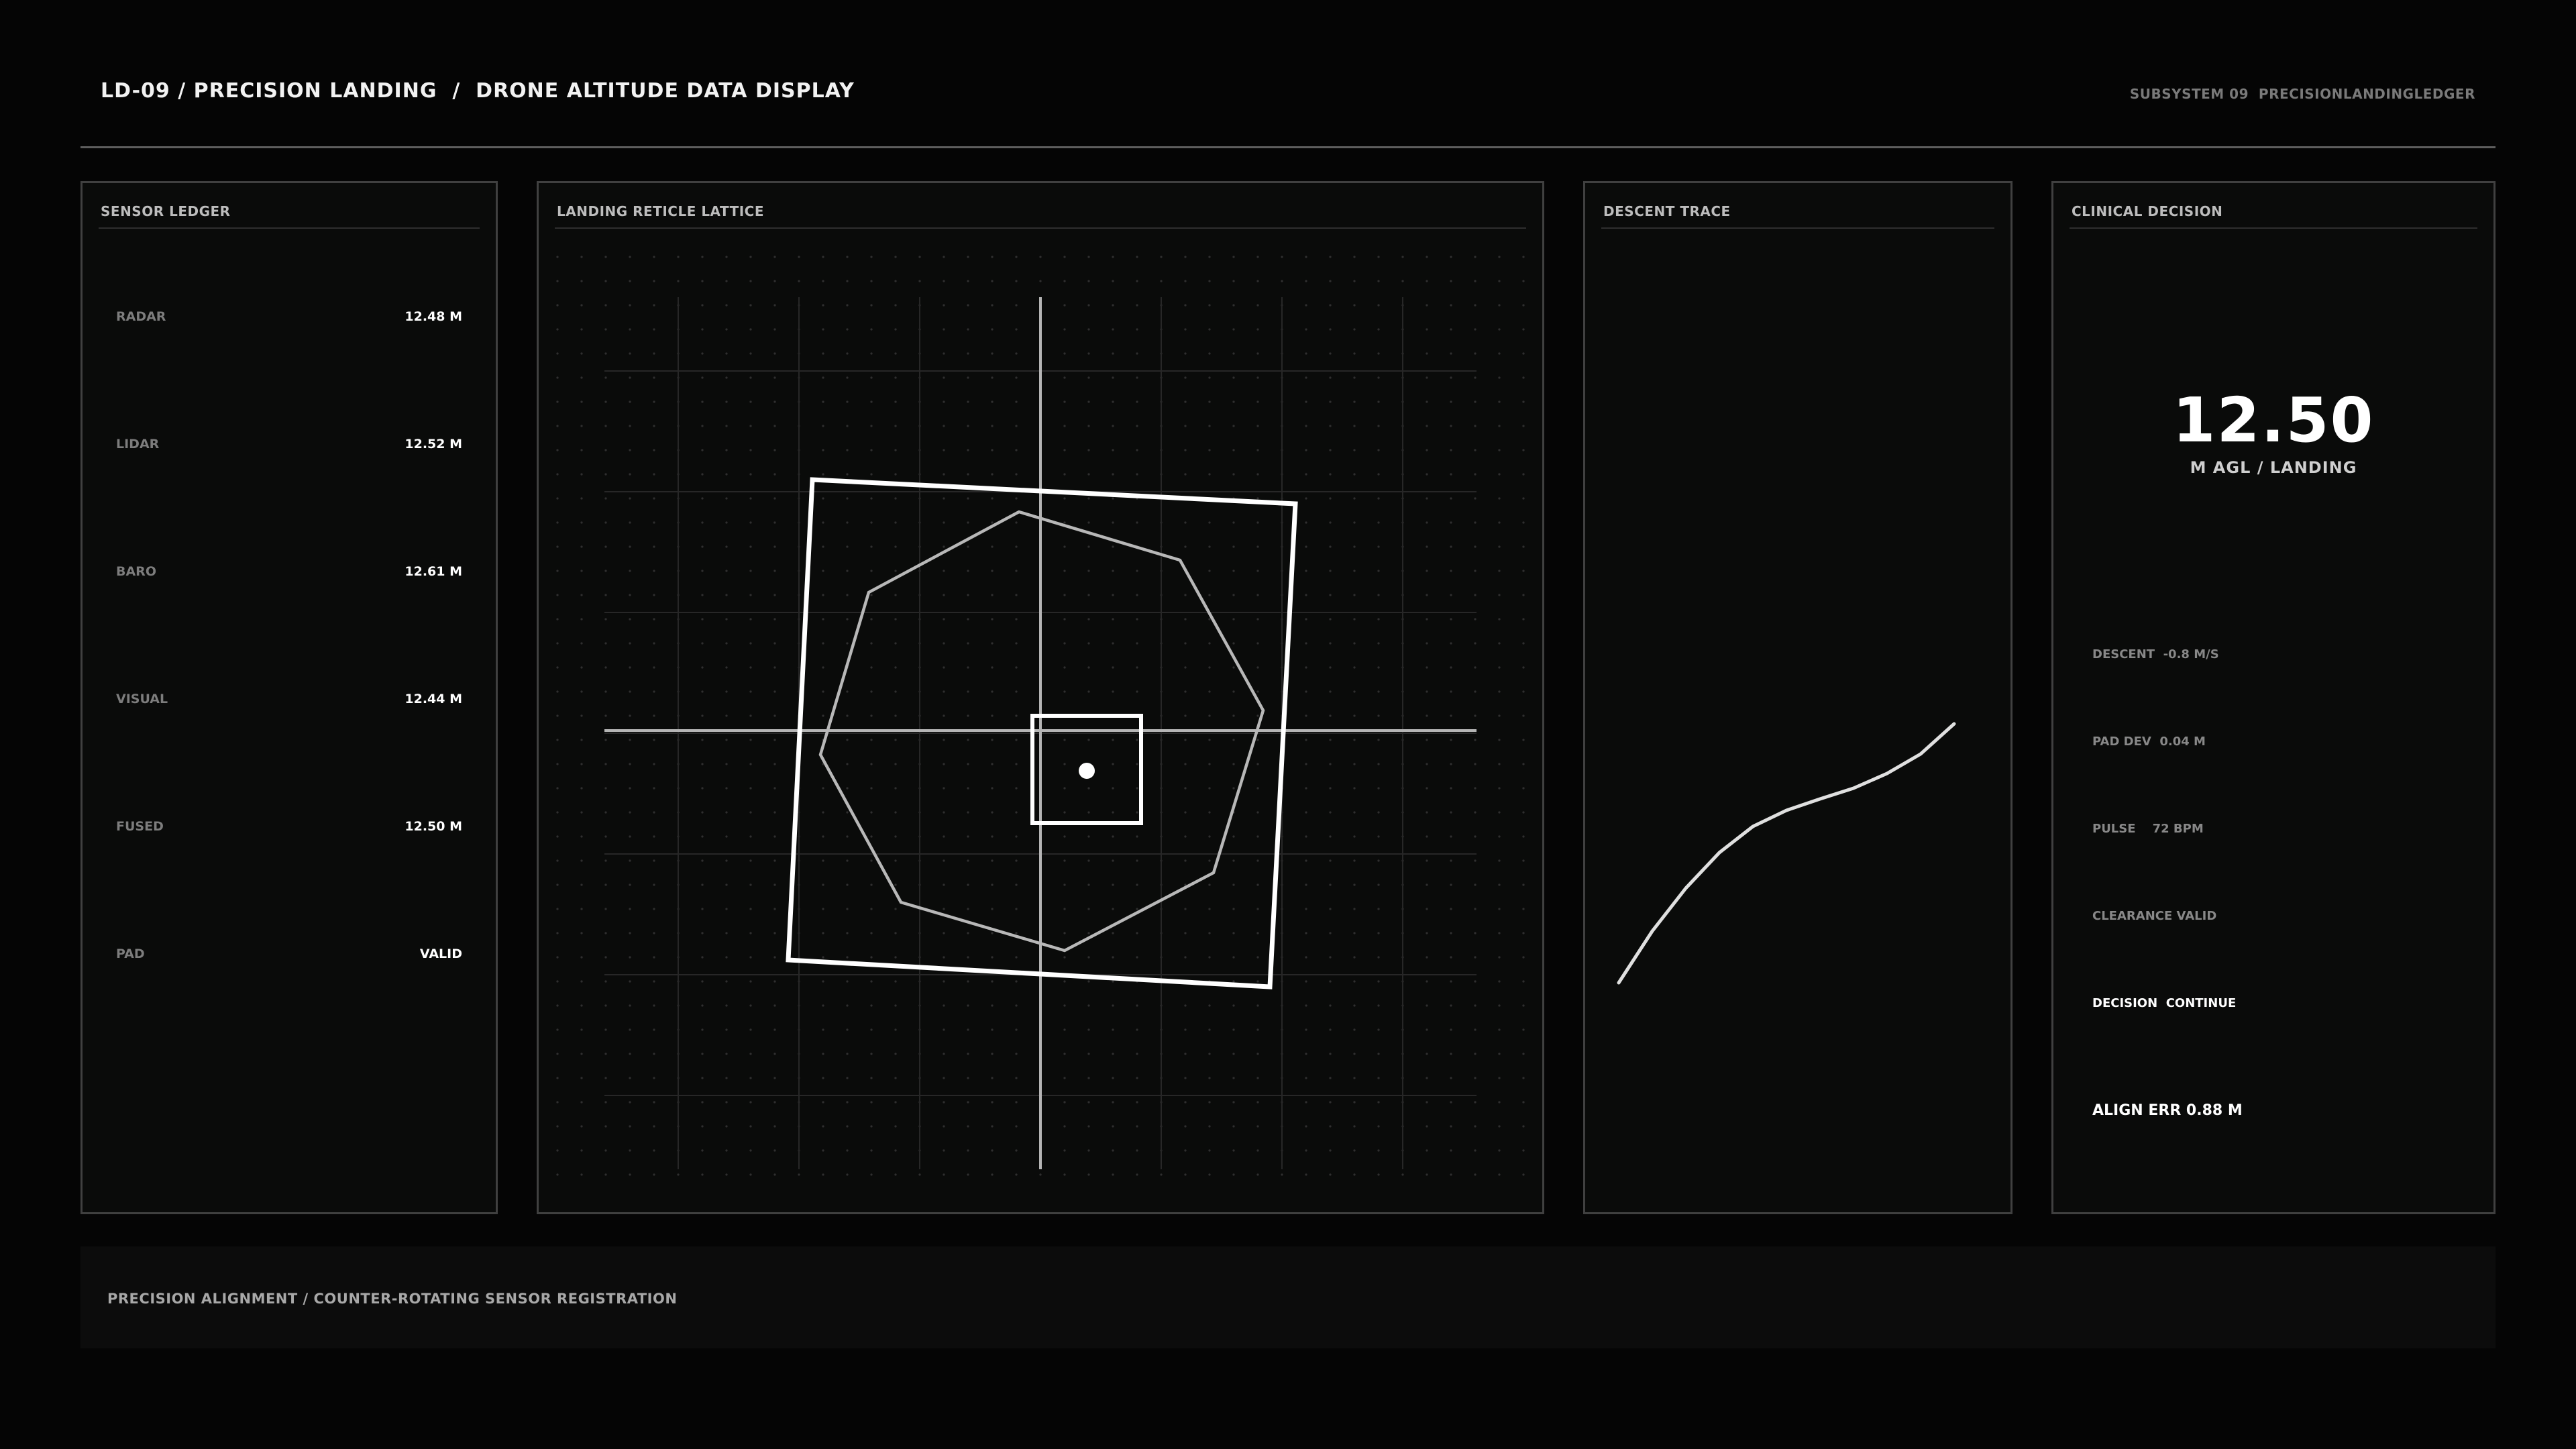 Image resolution: width=2576 pixels, height=1449 pixels. Describe the element at coordinates (1288, 147) in the screenshot. I see `header-divider` at that location.